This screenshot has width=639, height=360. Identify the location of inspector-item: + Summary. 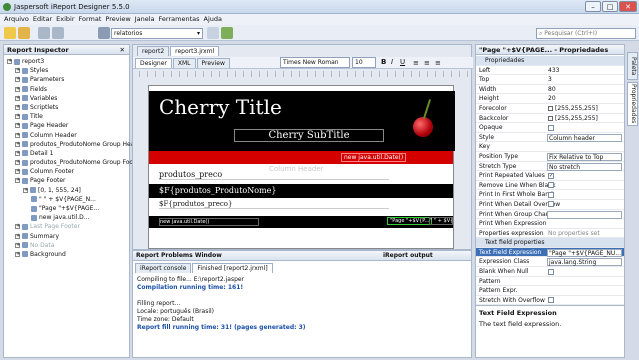
(68, 236).